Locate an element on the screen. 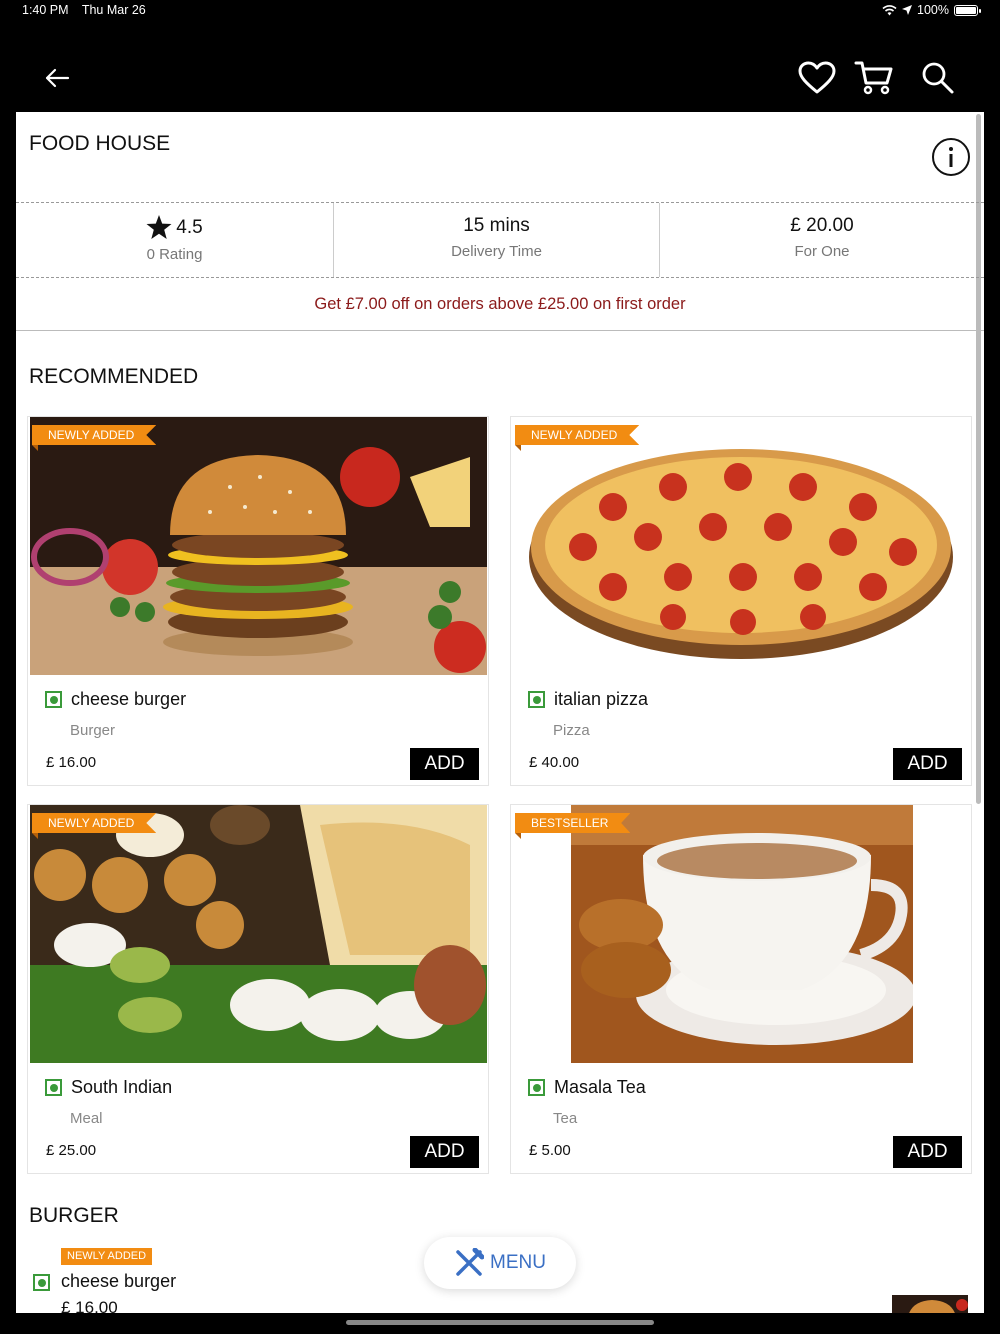 Image resolution: width=1000 pixels, height=1334 pixels. menu-button: MENU is located at coordinates (500, 1263).